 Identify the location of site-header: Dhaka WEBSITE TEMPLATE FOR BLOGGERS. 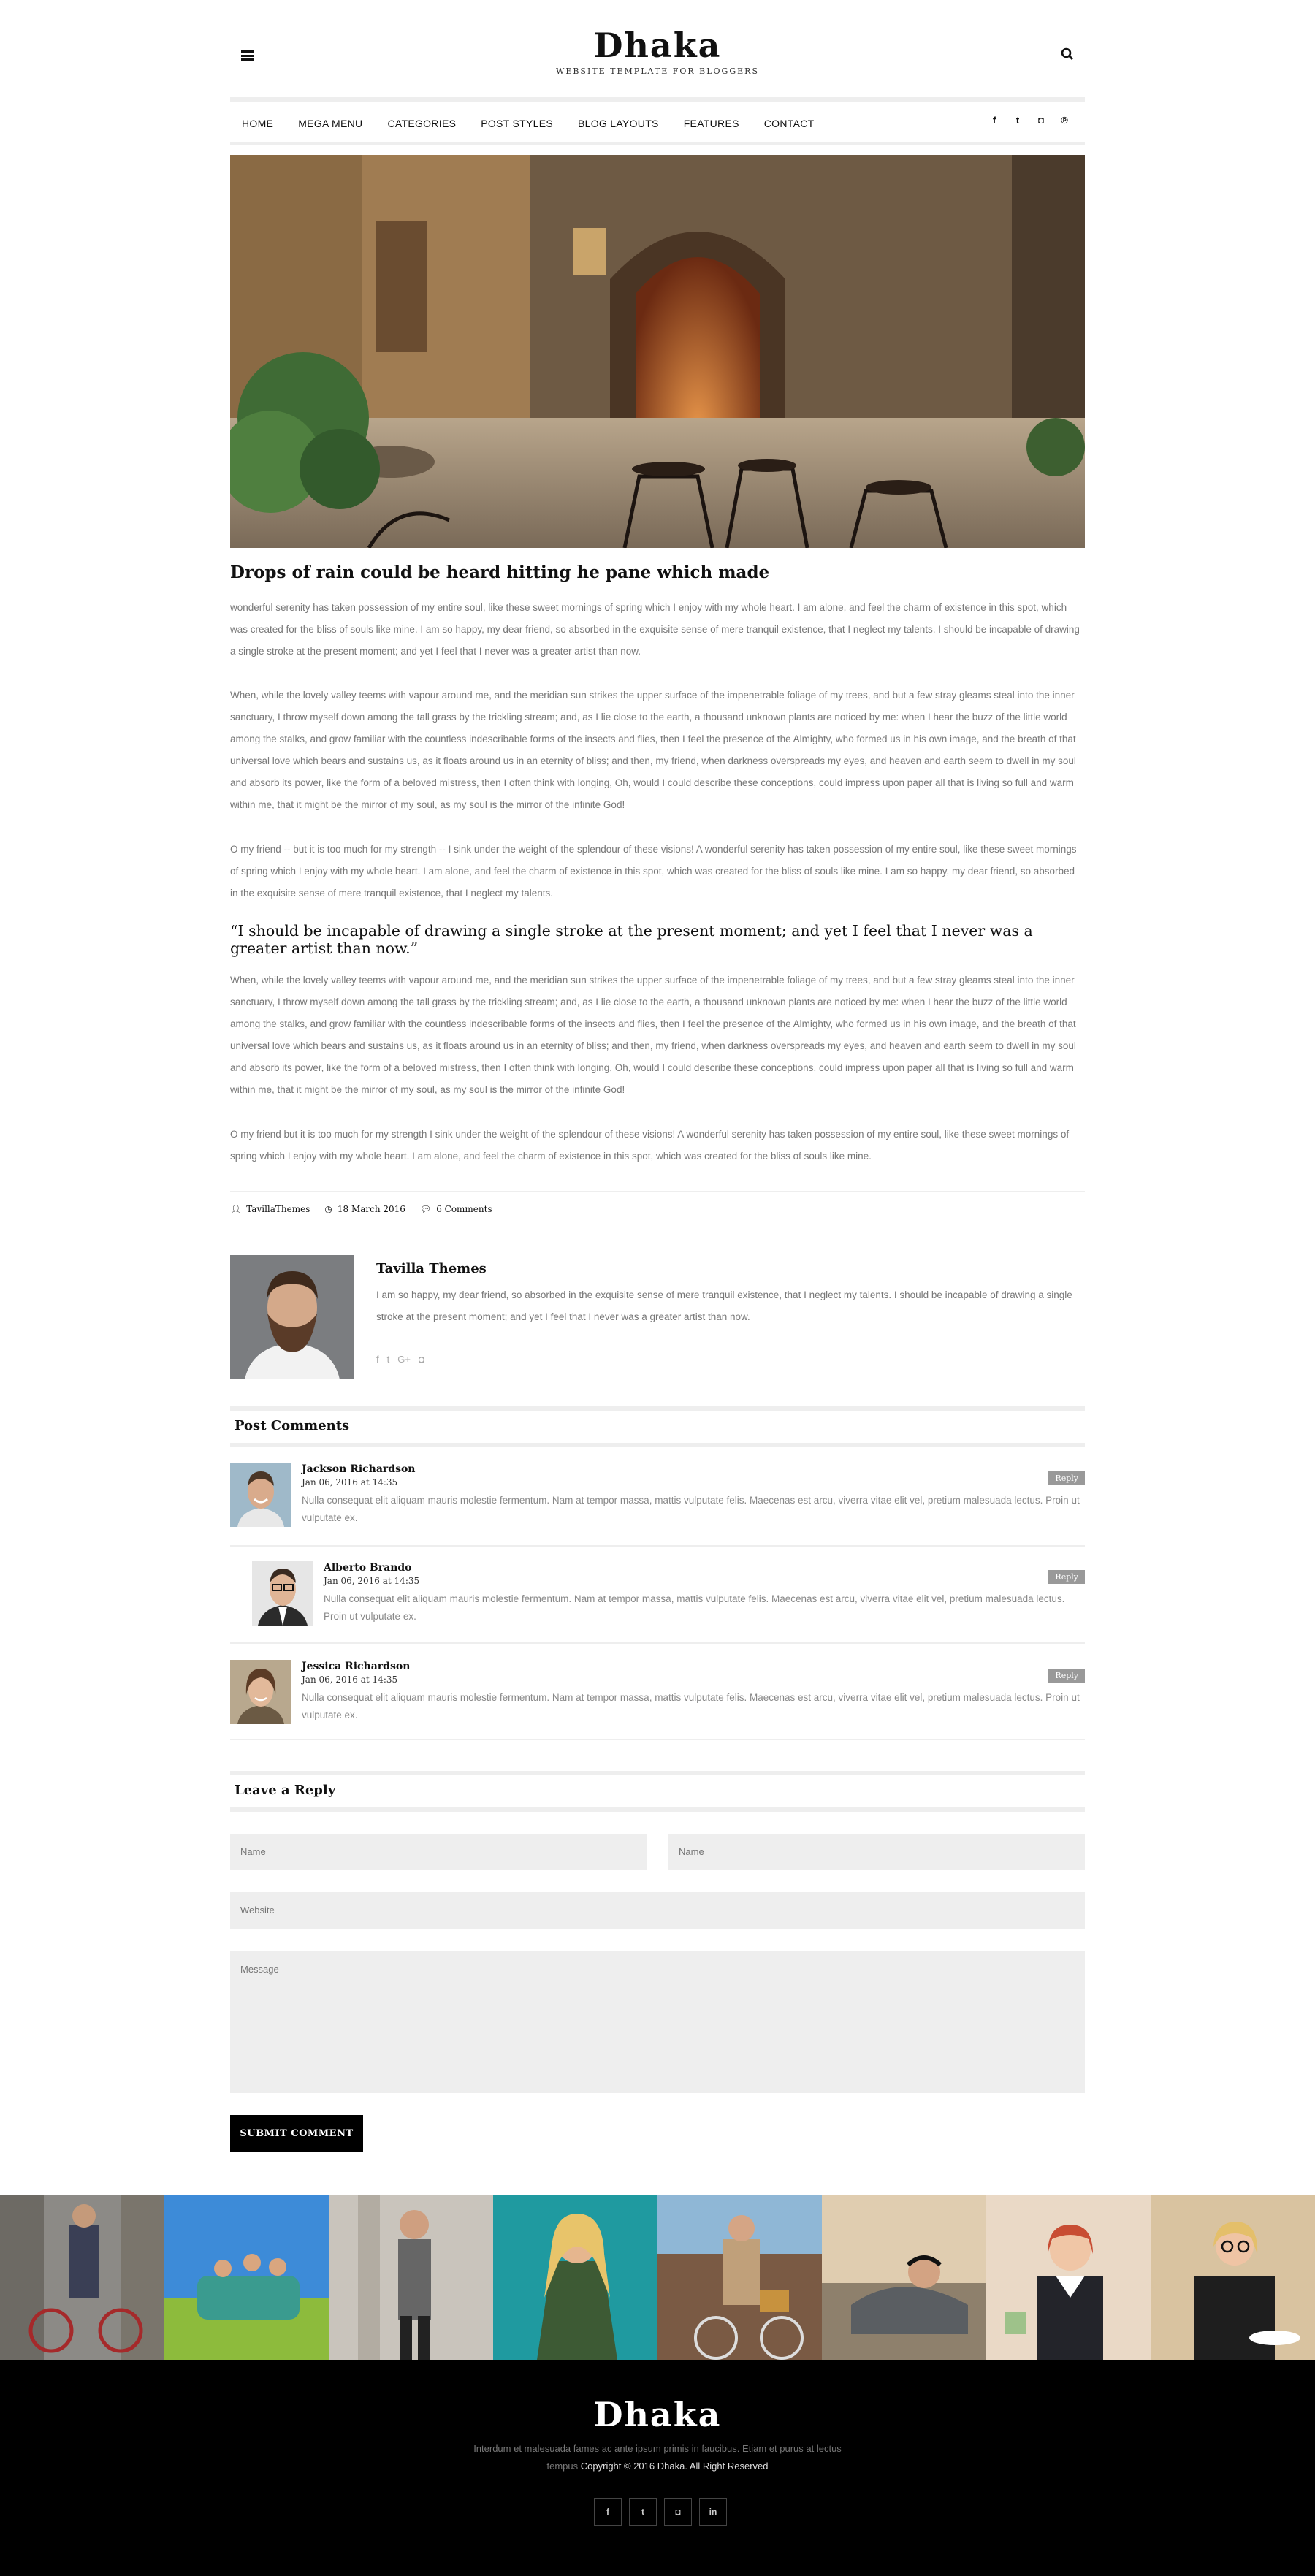
(657, 62).